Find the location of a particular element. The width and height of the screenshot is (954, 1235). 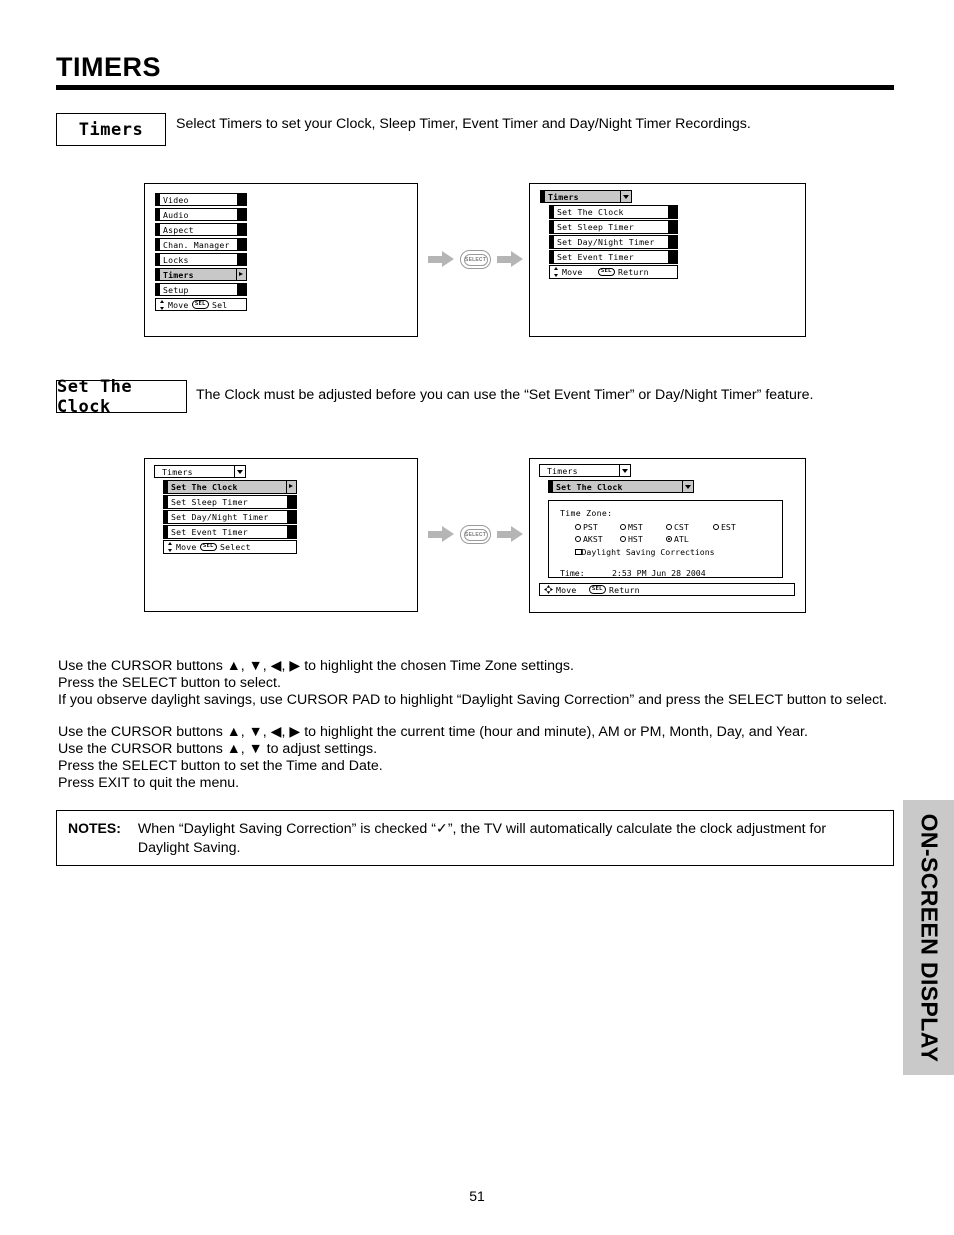

radio-option-cst: CST is located at coordinates (689, 527).